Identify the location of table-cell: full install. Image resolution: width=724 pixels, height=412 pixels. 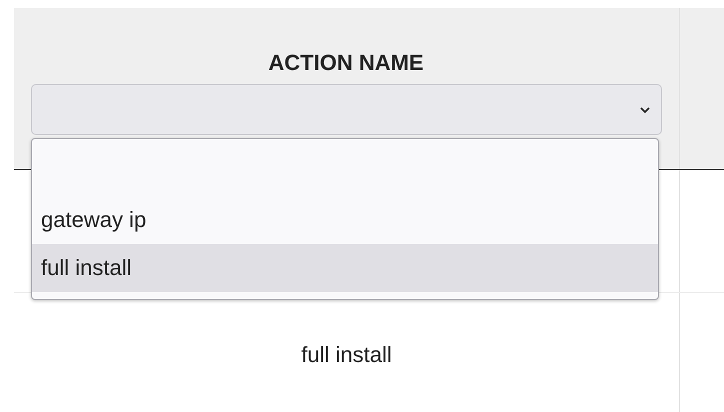
(346, 355).